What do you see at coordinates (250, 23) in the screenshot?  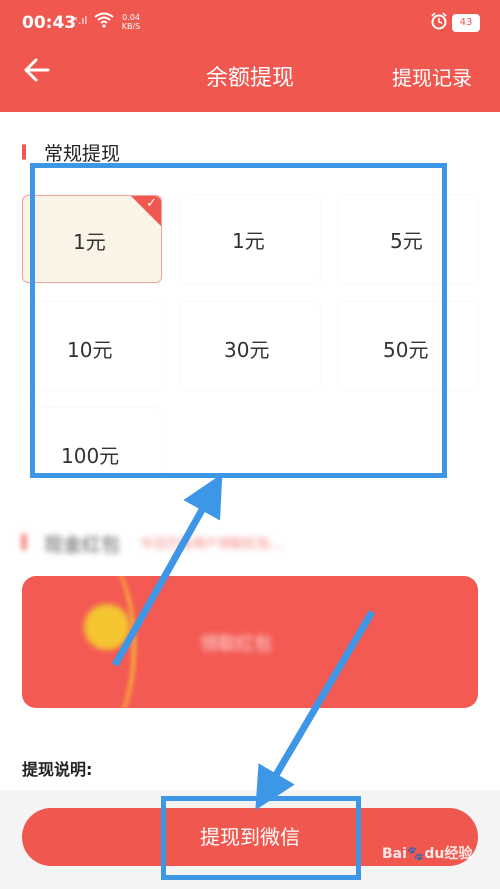 I see `status-bar: 00:43 ˣ.ıl 0.04 KB/S 43` at bounding box center [250, 23].